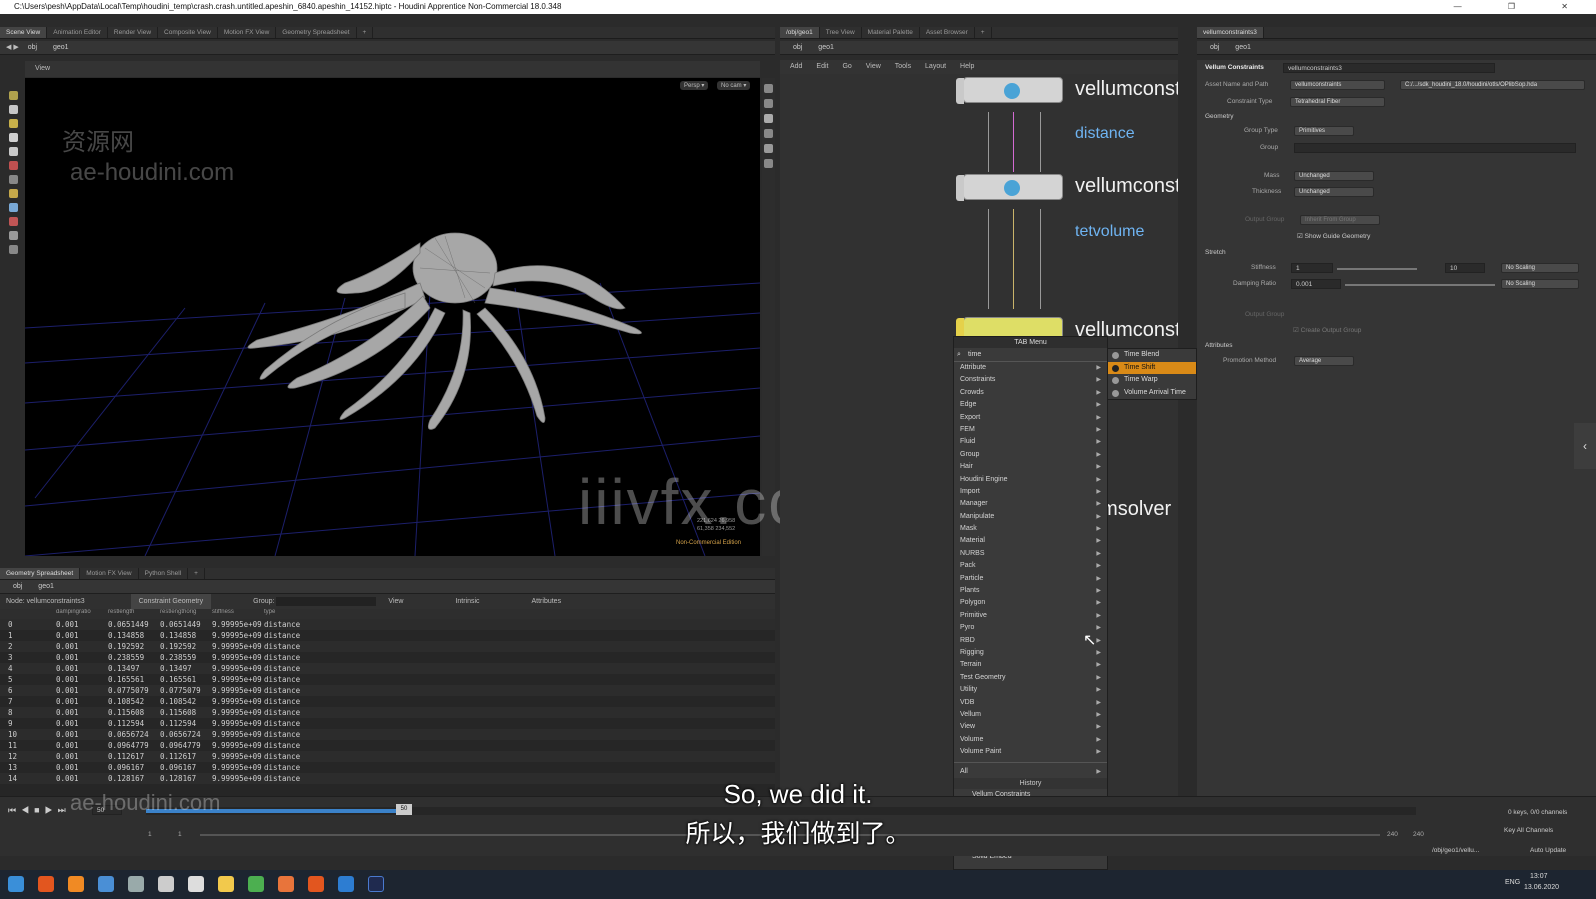 The image size is (1596, 899). What do you see at coordinates (1030, 703) in the screenshot?
I see `tab-menu-item: VDB ▶` at bounding box center [1030, 703].